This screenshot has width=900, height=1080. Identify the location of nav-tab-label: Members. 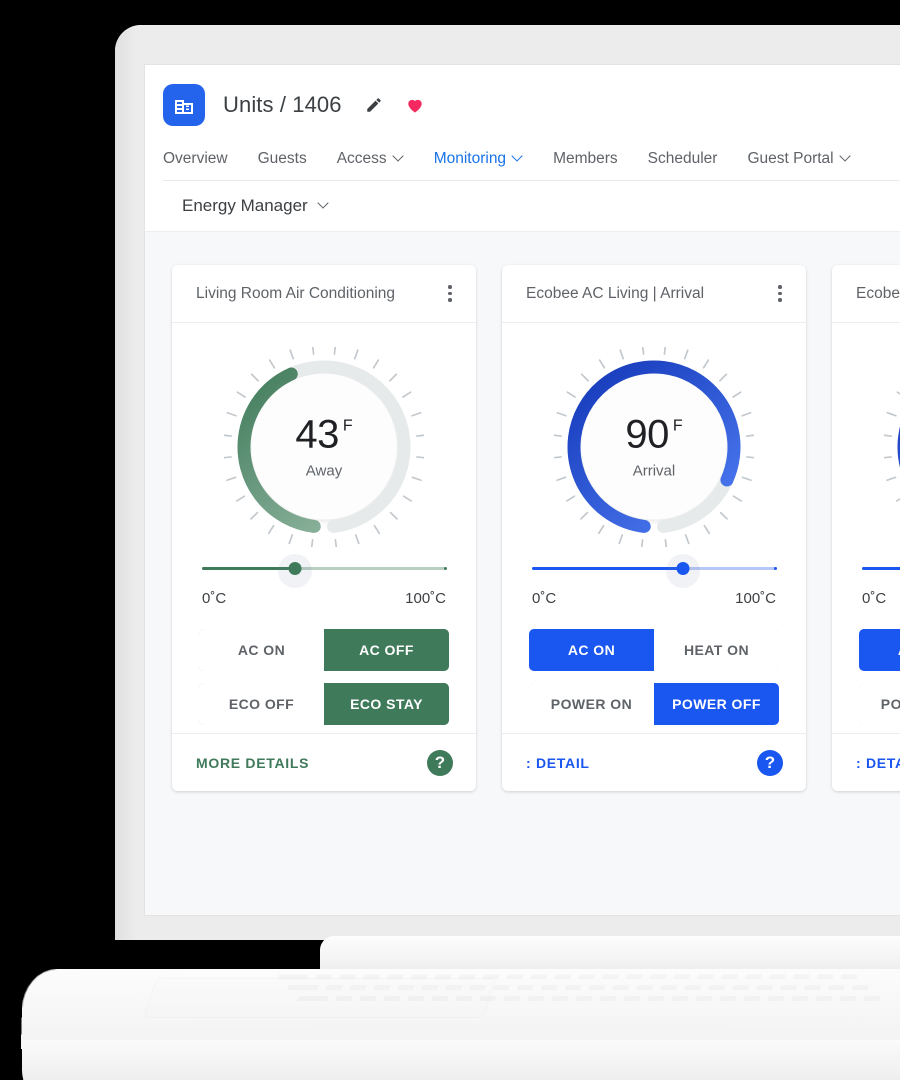
(585, 158).